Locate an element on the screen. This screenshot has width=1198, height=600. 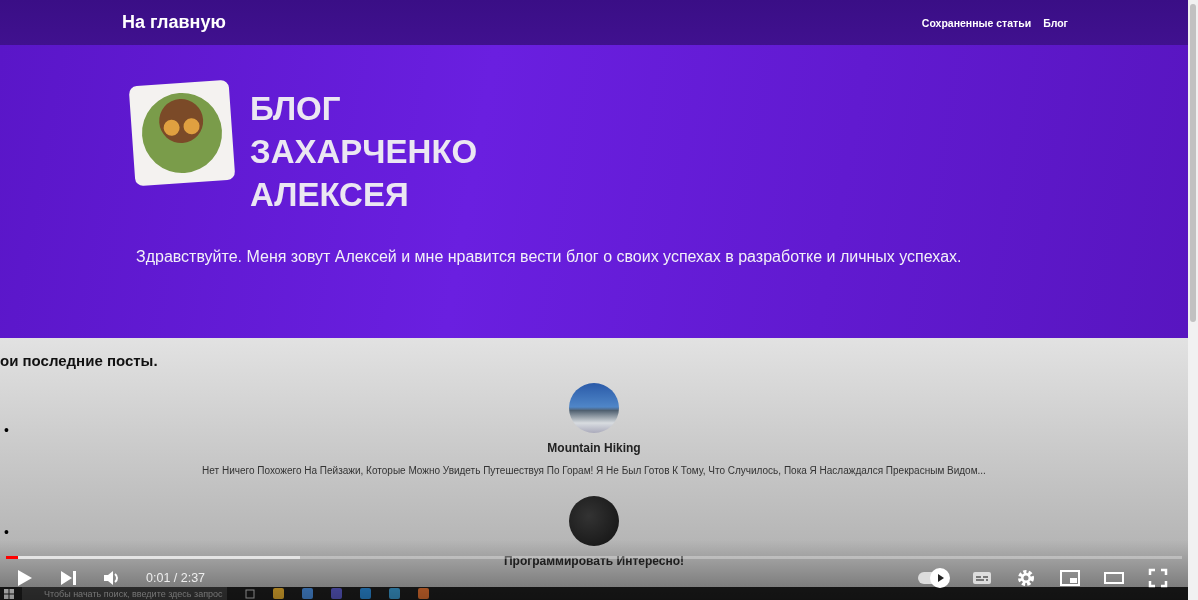
scrollbar is located at coordinates (1193, 300).